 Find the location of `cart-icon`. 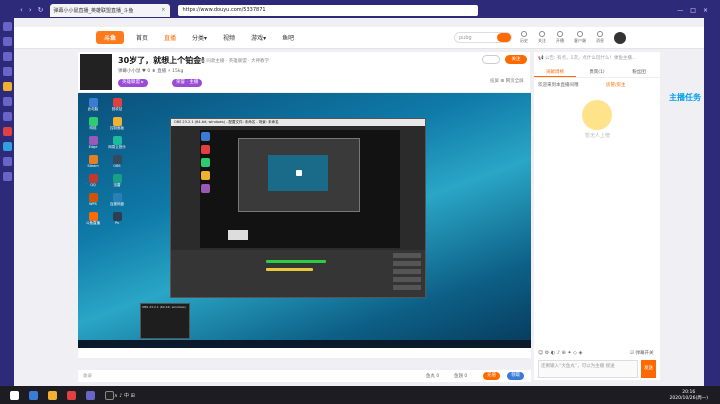

cart-icon is located at coordinates (7, 161).